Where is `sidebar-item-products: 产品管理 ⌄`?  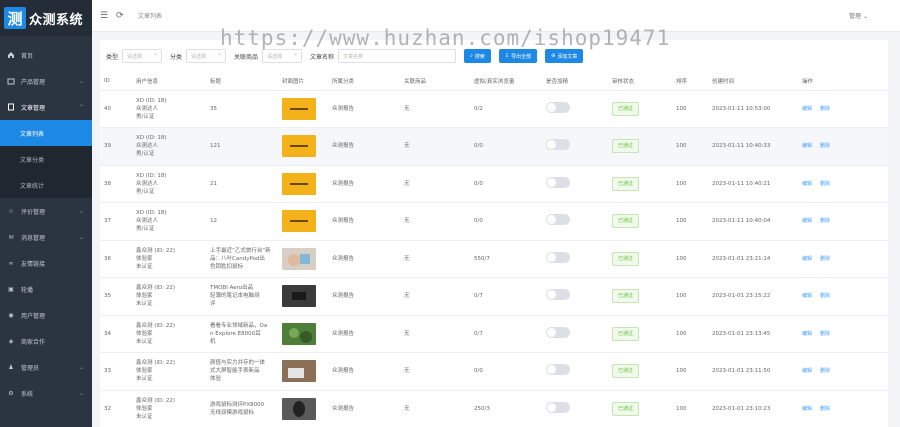
sidebar-item-products: 产品管理 ⌄ is located at coordinates (46, 81).